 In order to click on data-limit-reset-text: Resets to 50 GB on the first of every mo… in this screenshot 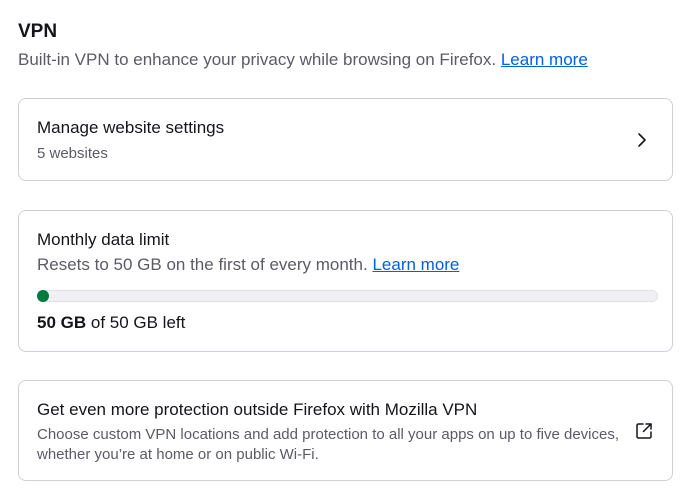, I will do `click(248, 265)`.